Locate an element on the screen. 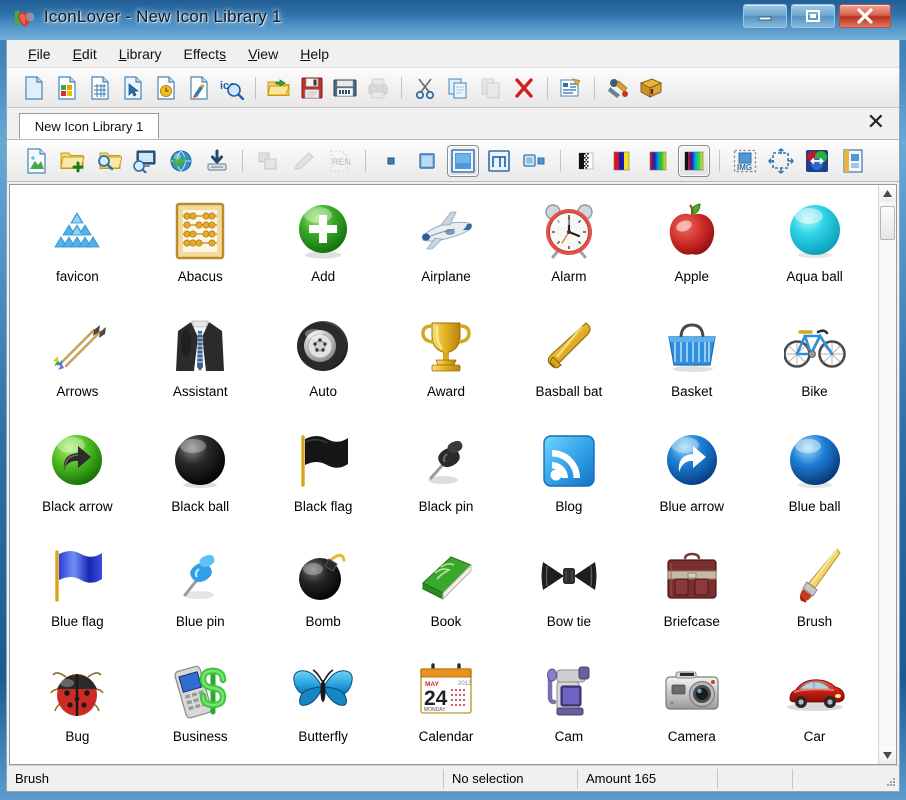 This screenshot has height=800, width=906. icon-cell: Blog is located at coordinates (568, 480).